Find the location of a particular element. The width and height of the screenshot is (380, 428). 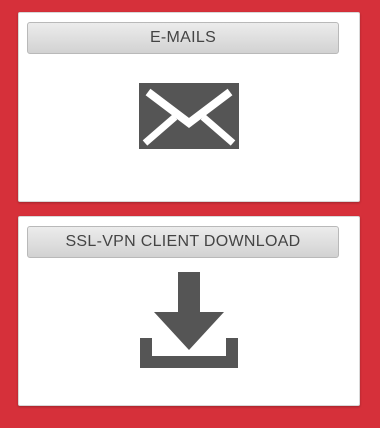

download-icon is located at coordinates (189, 321).